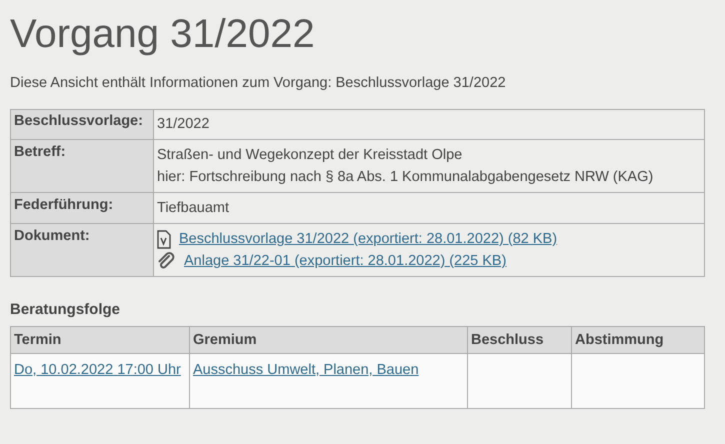  I want to click on document-link: Anlage 31/22-01 (exportiert: 28.01.2022) (225 KB), so click(345, 261).